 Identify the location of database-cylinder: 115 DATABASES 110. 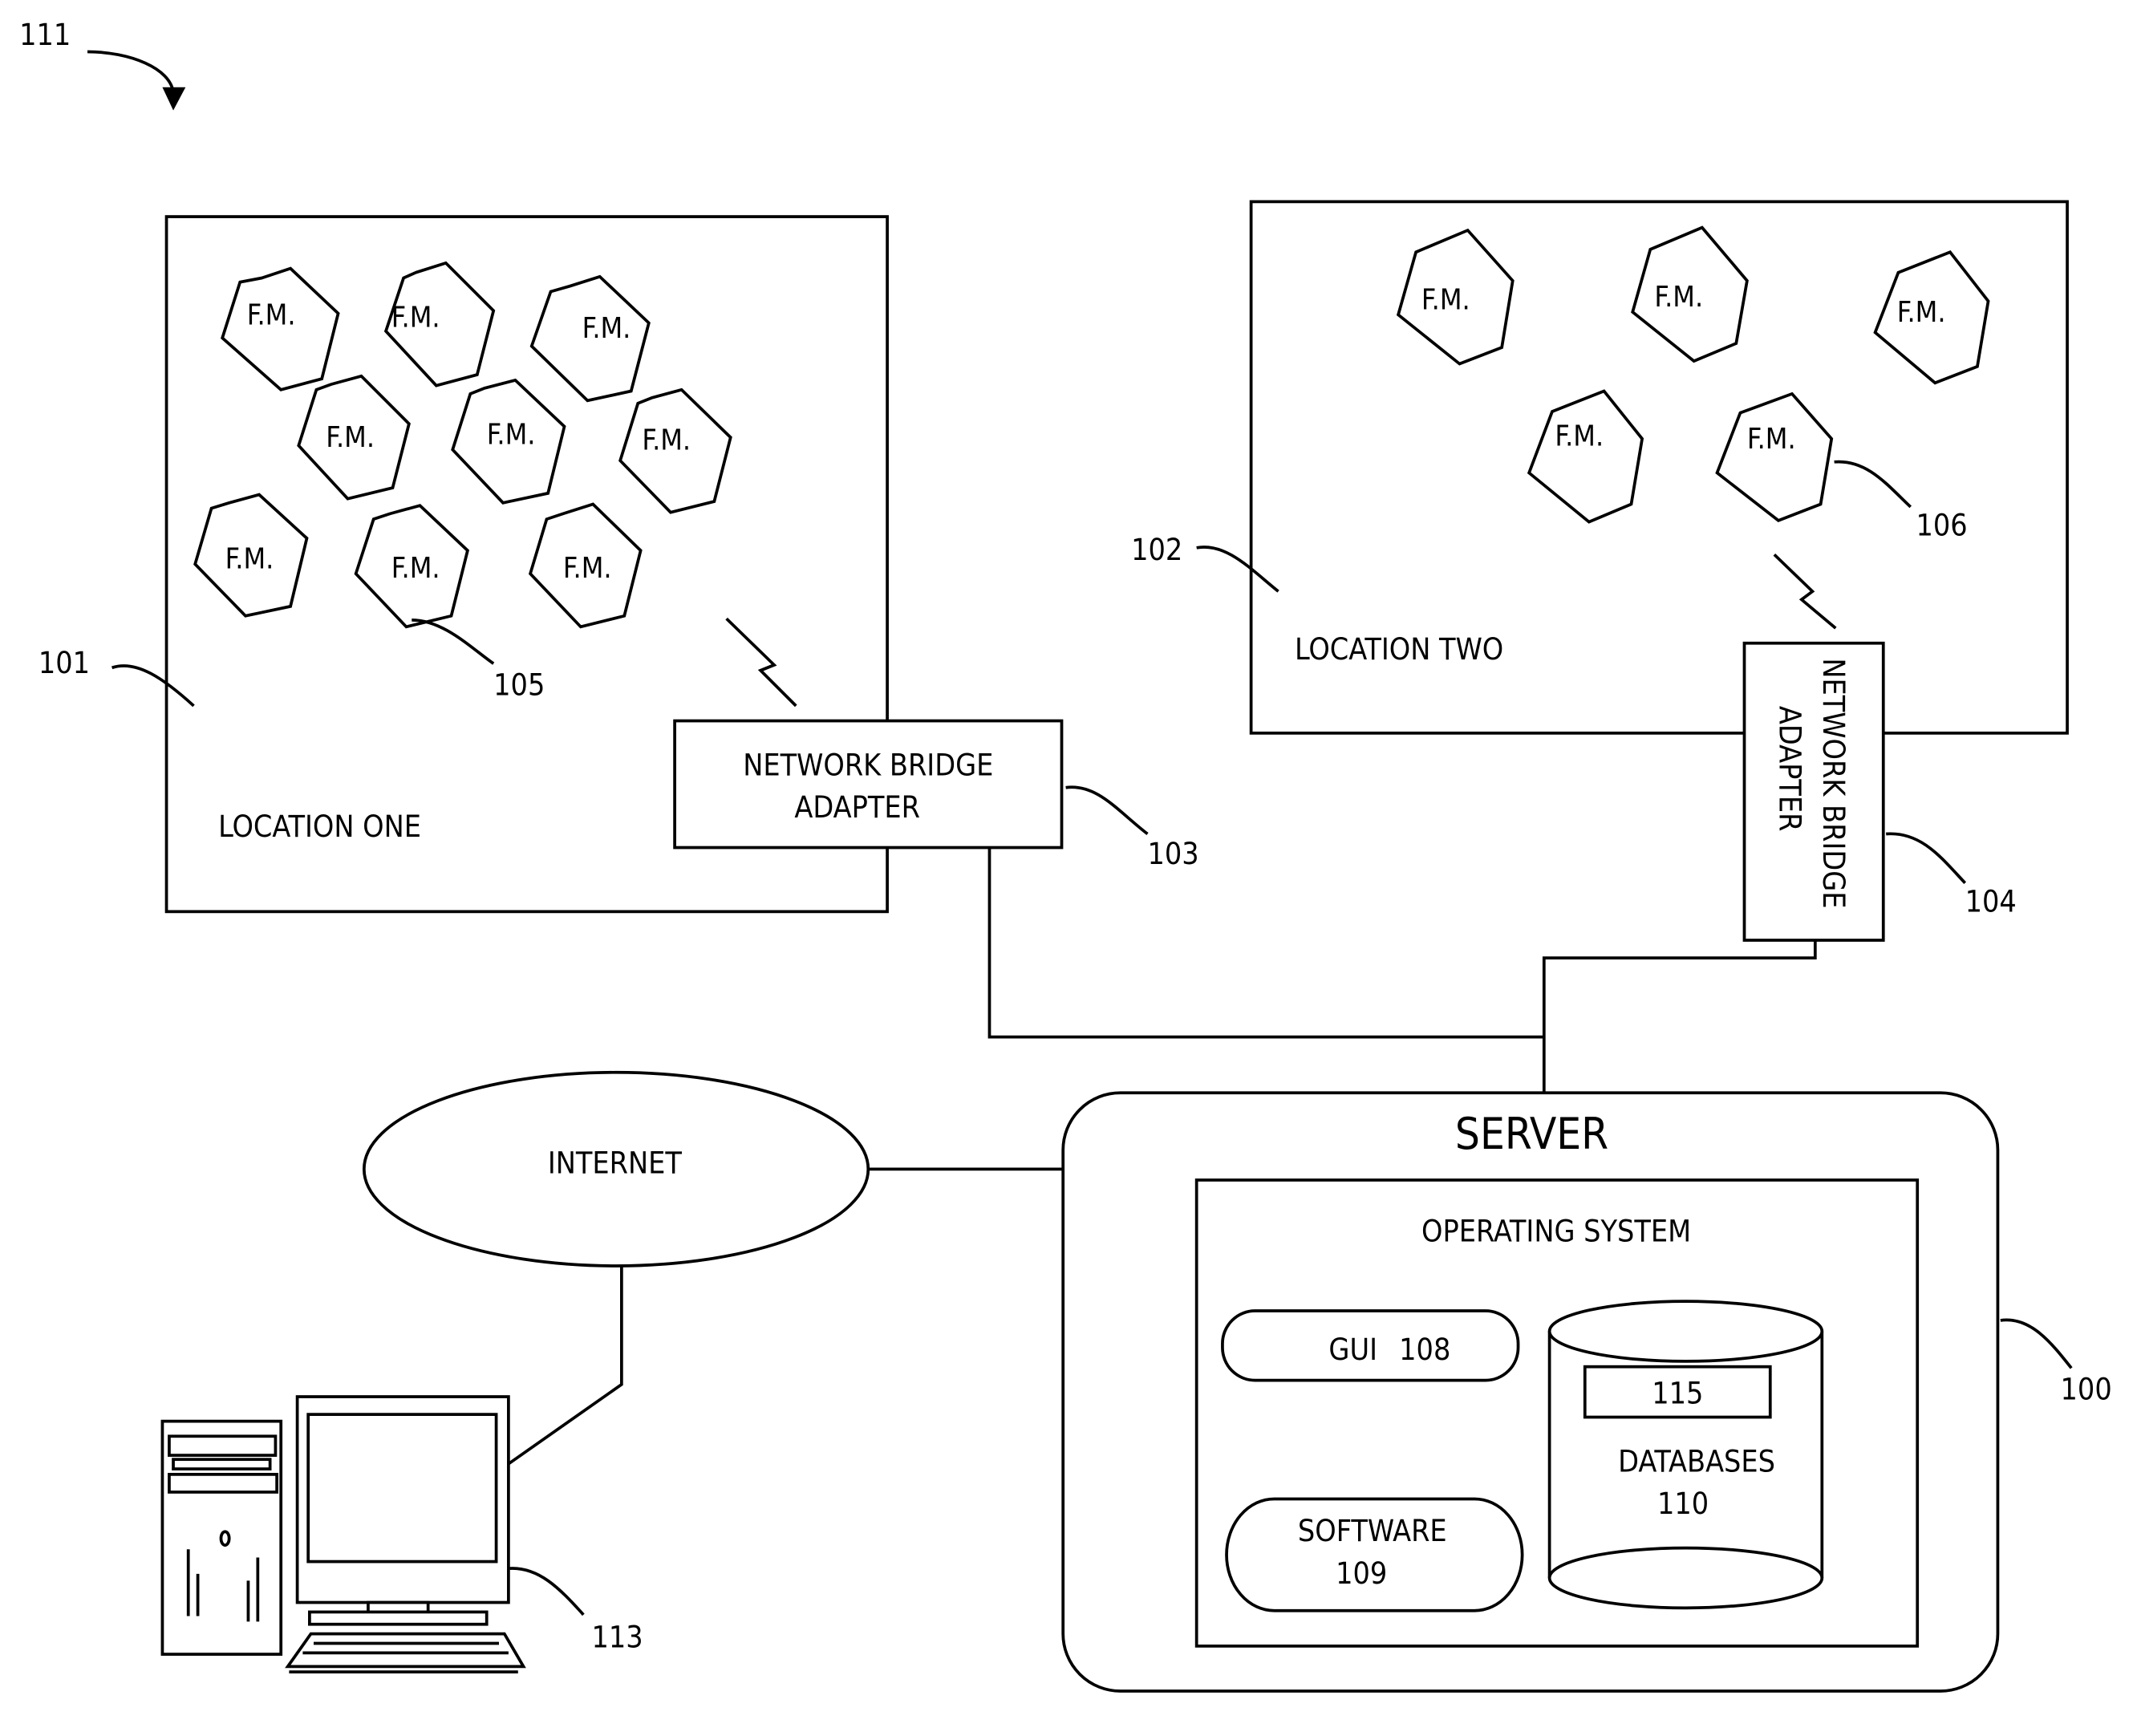
(1686, 1455).